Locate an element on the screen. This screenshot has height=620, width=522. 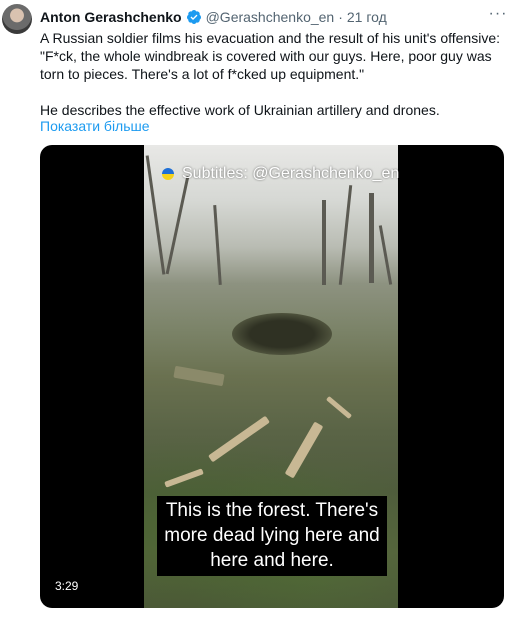
subtitles-watermark-text: Subtitles: @Gerashchenko_en is located at coordinates (291, 173).